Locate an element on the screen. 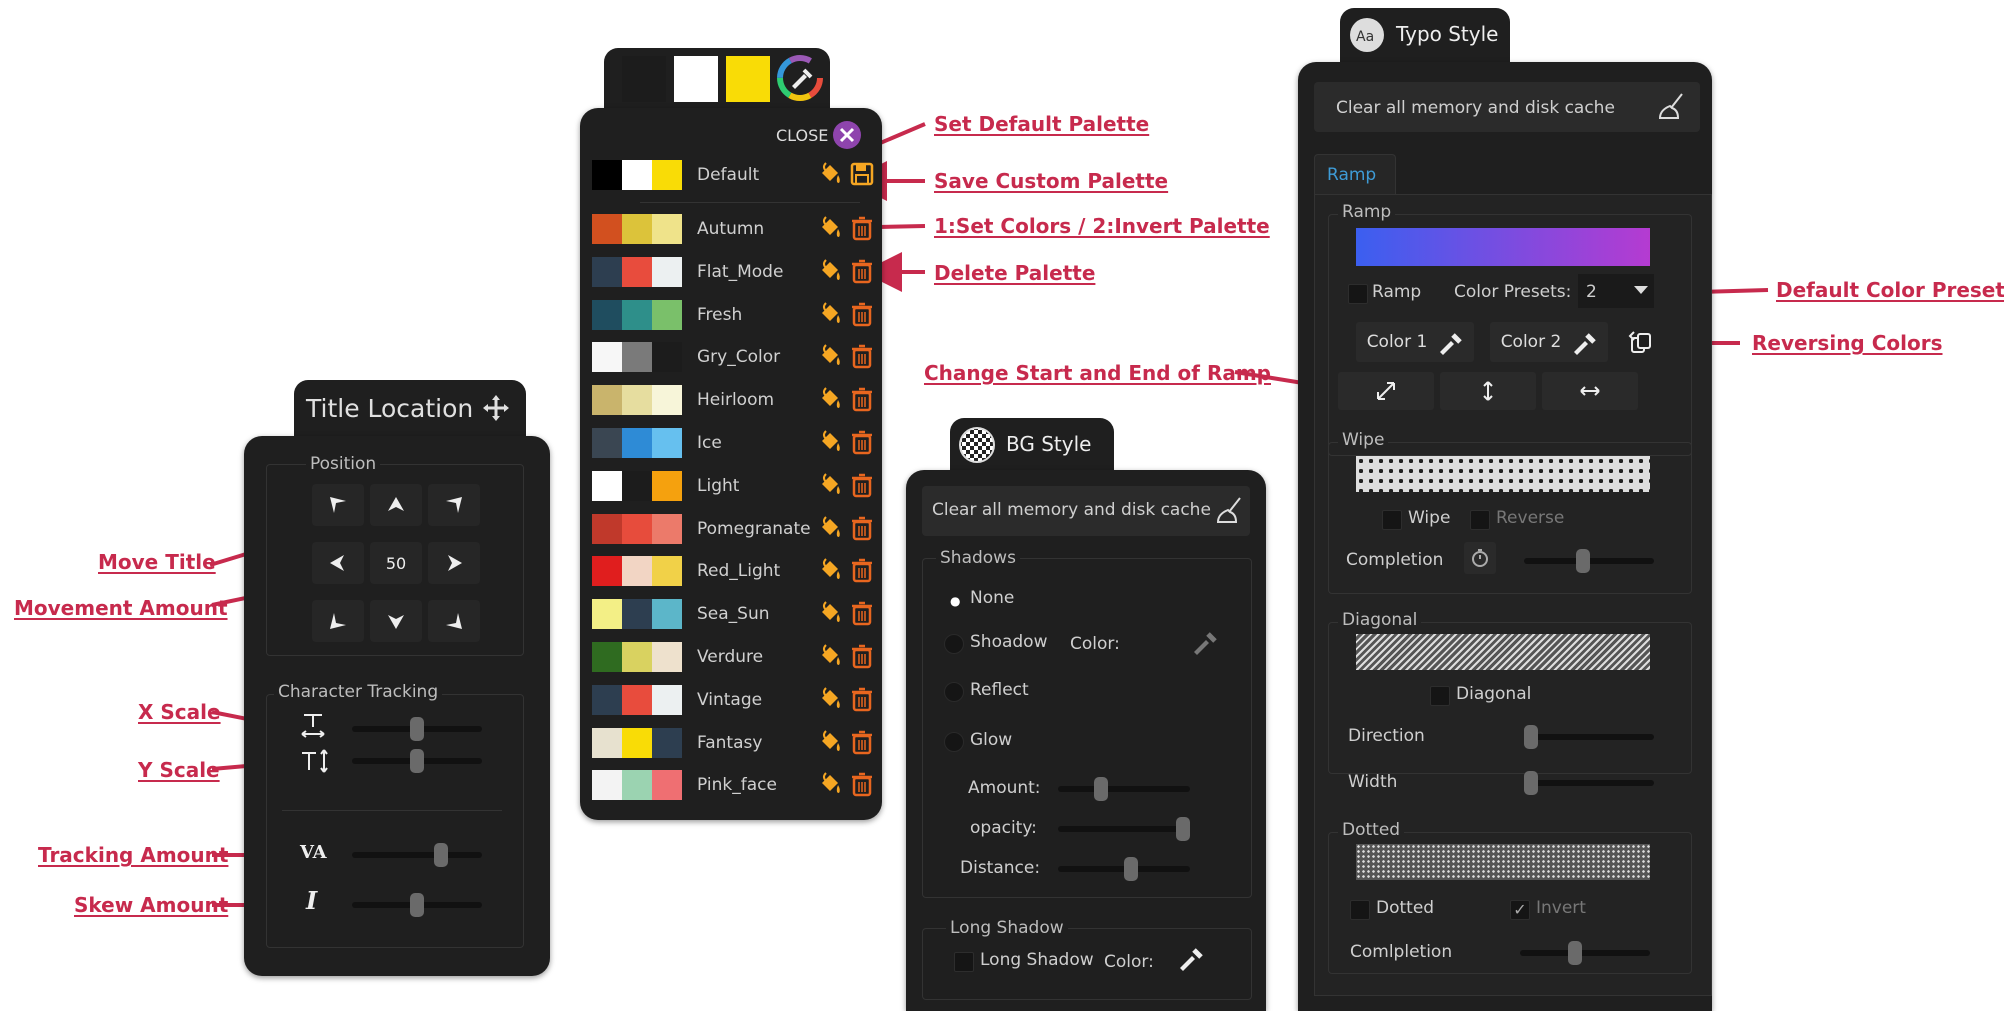  ramp-vertical-direction-button is located at coordinates (1488, 391).